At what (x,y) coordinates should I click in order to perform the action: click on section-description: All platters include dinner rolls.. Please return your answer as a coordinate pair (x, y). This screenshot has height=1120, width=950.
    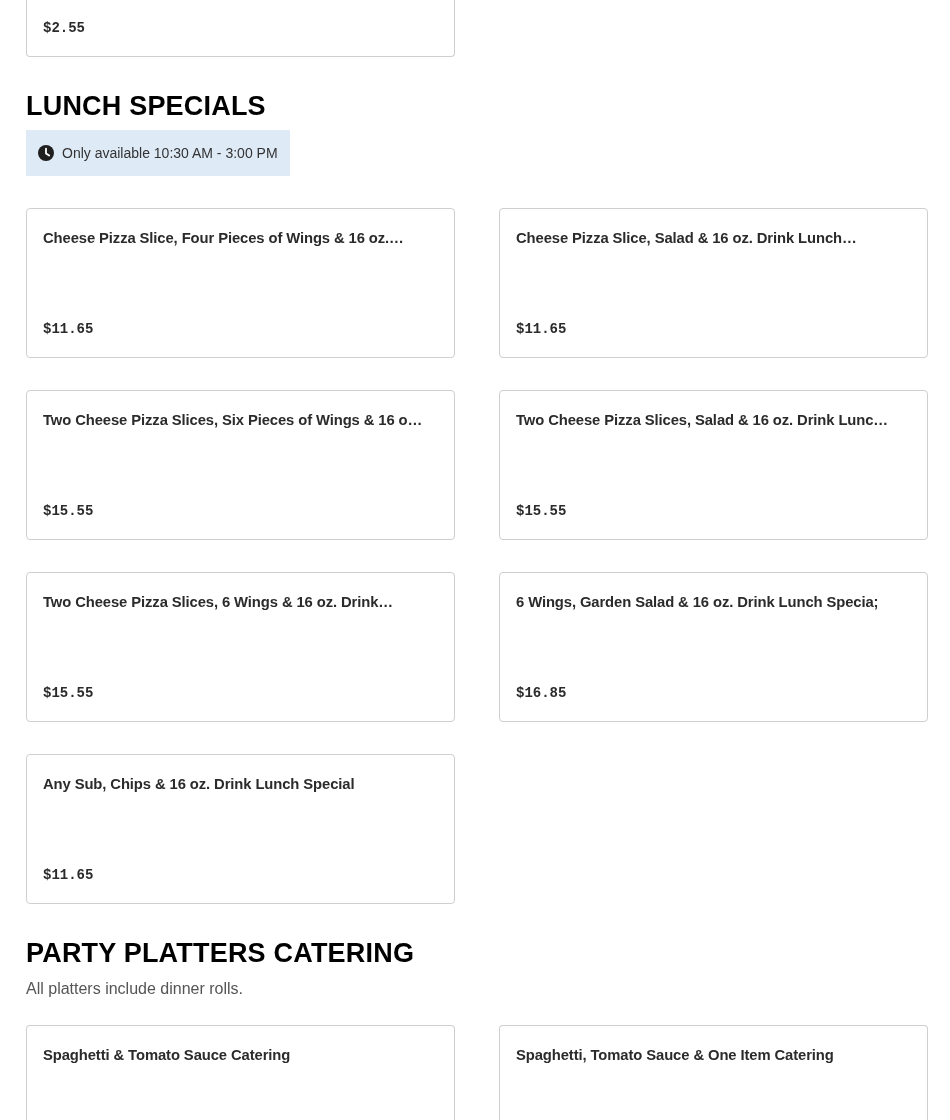
    Looking at the image, I should click on (135, 989).